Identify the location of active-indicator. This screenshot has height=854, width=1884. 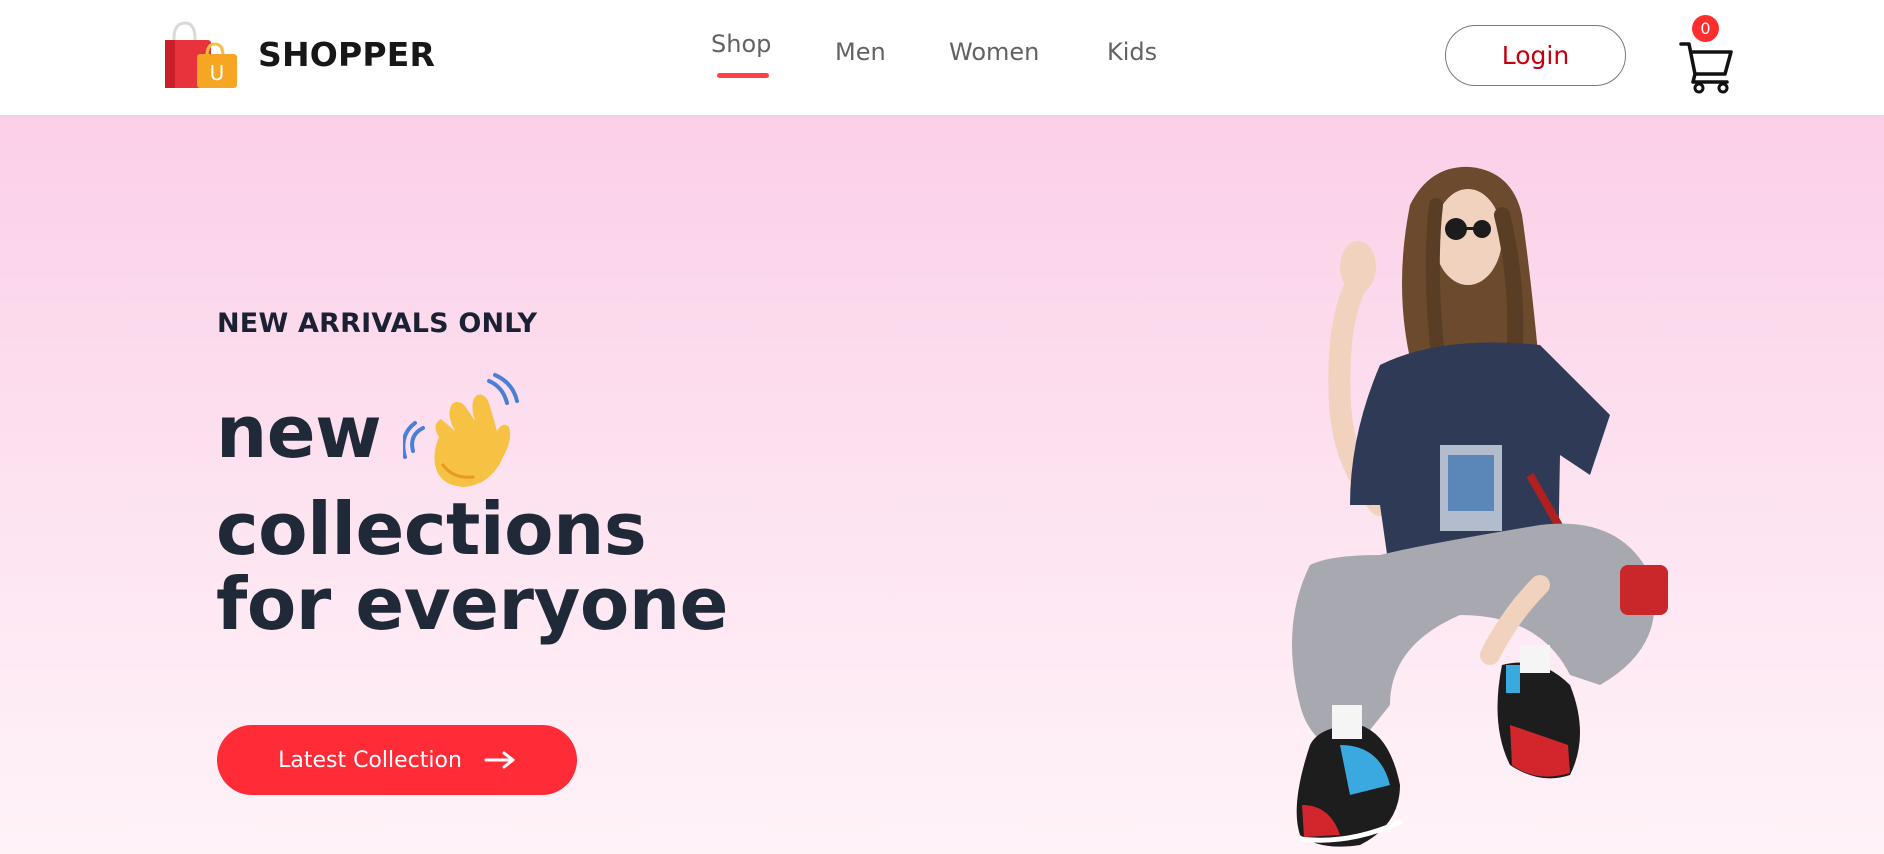
(743, 75).